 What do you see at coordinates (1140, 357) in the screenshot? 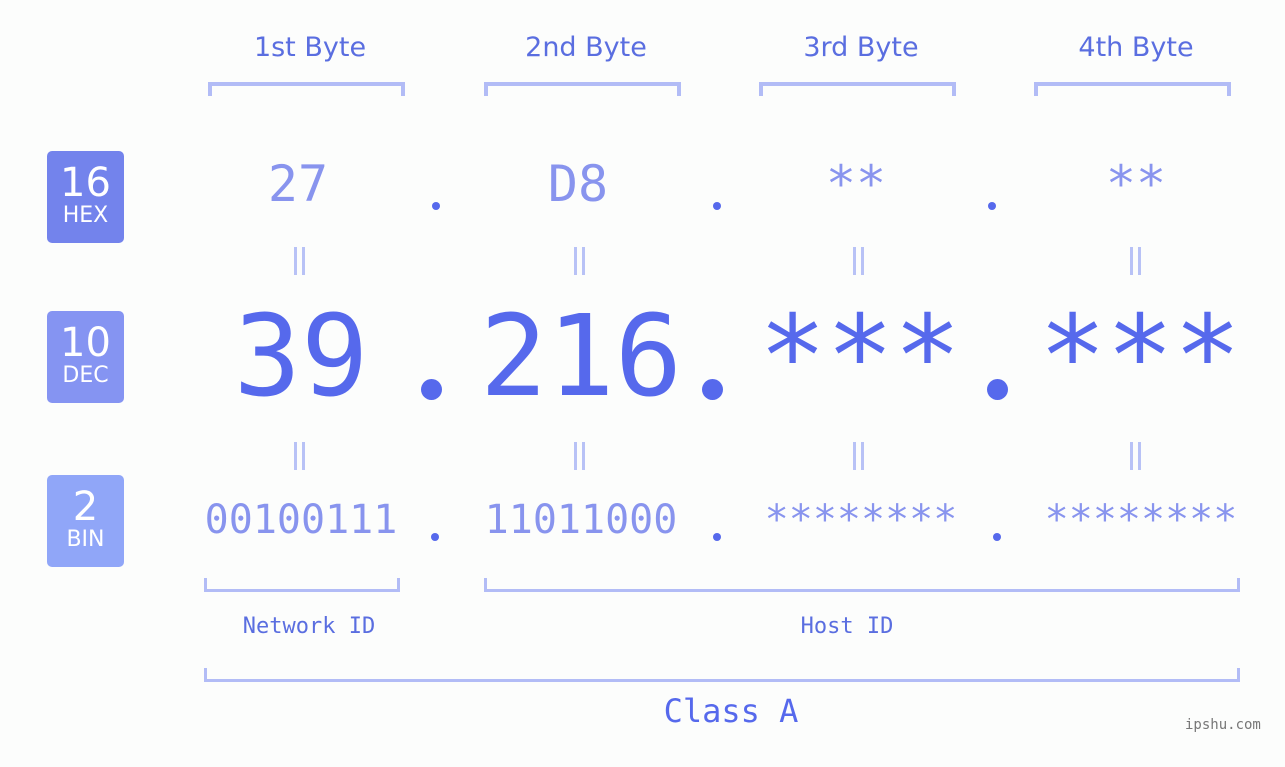
I see `dec-value-4: ***` at bounding box center [1140, 357].